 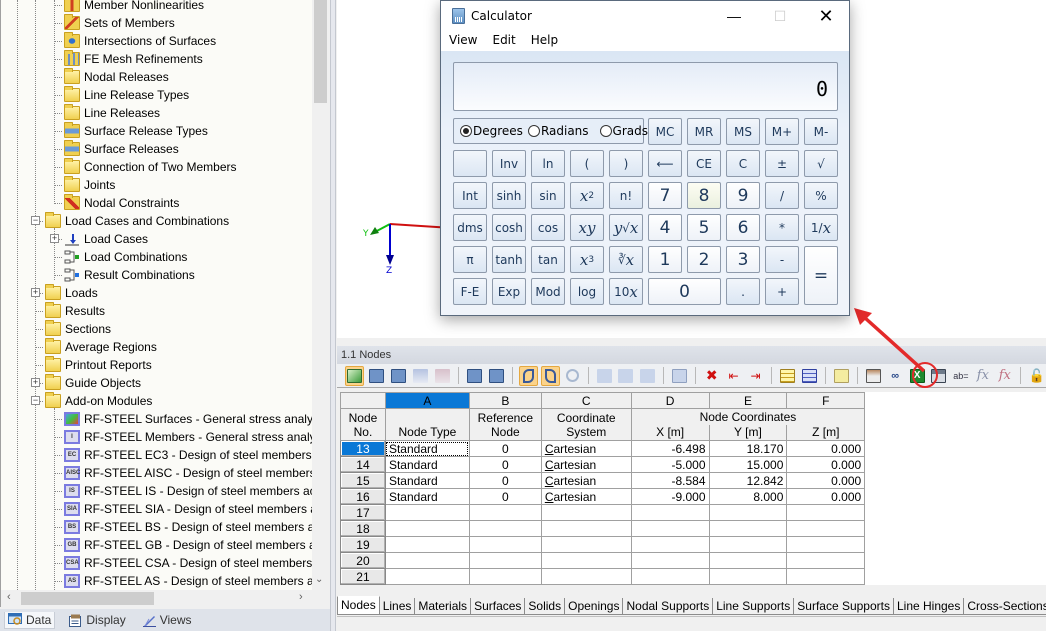 What do you see at coordinates (129, 7) in the screenshot?
I see `tree-item: Member Nonlinearities` at bounding box center [129, 7].